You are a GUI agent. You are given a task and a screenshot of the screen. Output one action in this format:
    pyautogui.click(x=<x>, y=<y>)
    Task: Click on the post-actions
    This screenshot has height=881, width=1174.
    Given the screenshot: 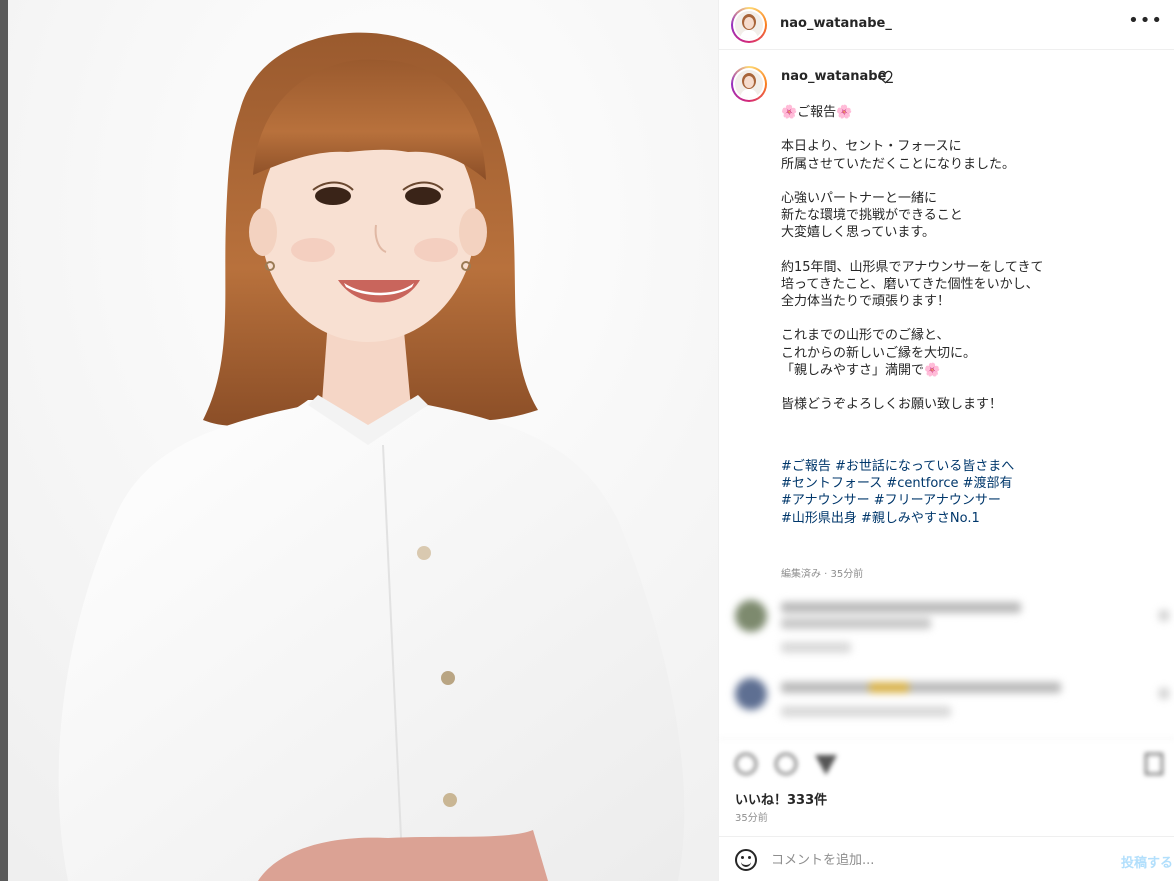 What is the action you would take?
    pyautogui.click(x=946, y=762)
    